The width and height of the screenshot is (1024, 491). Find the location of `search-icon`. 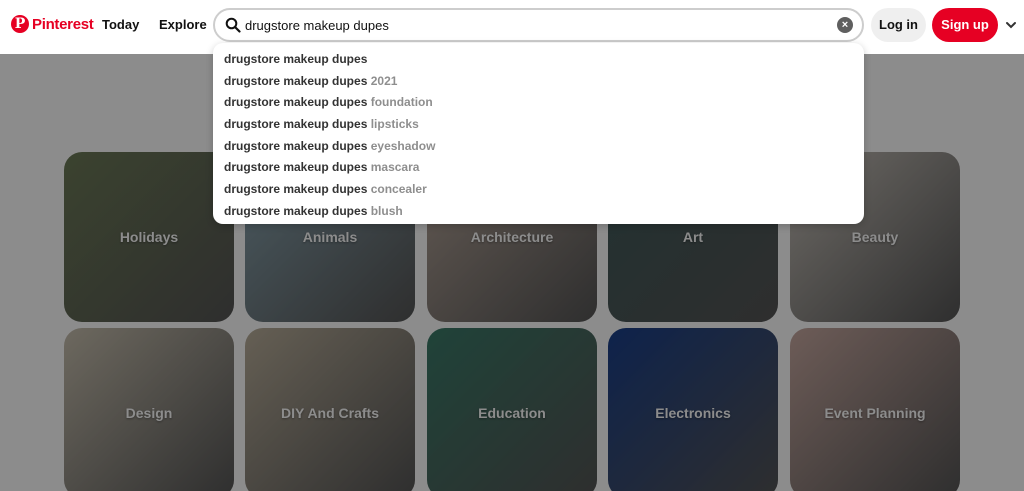

search-icon is located at coordinates (233, 25).